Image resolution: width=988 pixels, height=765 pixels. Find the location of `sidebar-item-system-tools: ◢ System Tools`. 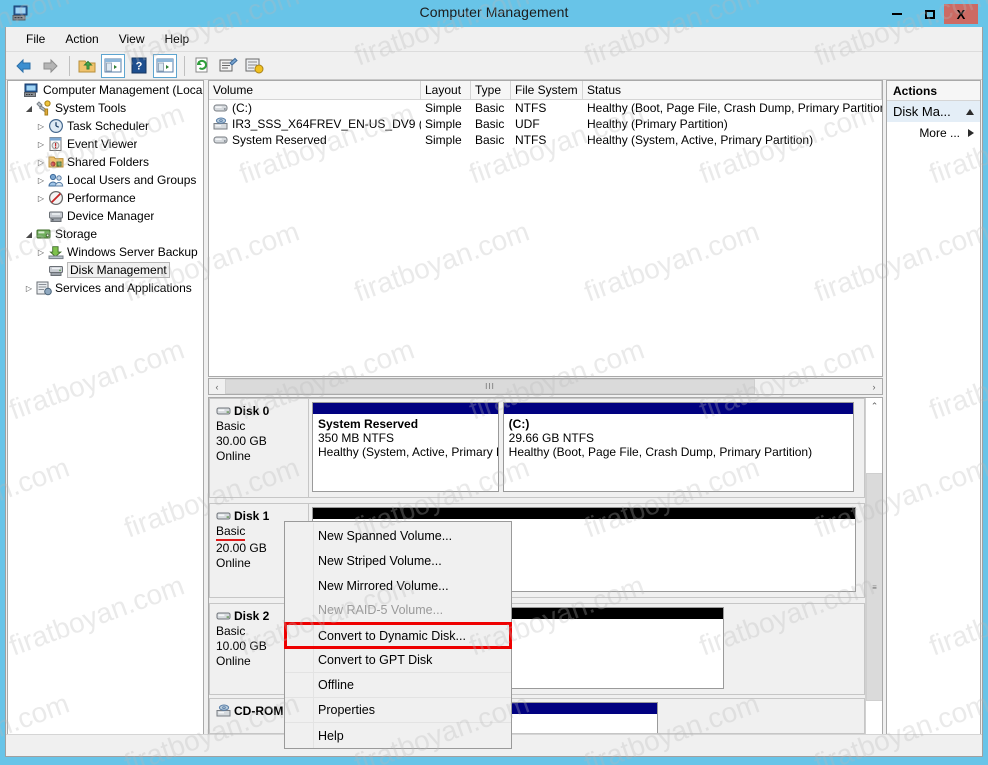

sidebar-item-system-tools: ◢ System Tools is located at coordinates (105, 108).